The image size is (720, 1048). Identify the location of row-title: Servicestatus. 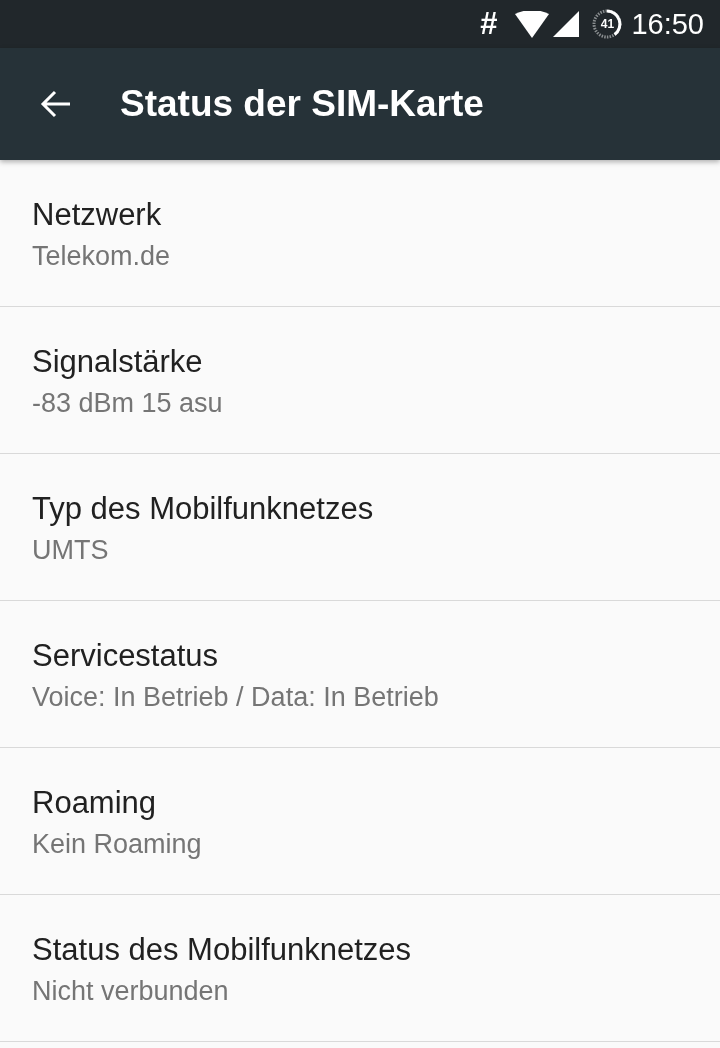
(126, 656).